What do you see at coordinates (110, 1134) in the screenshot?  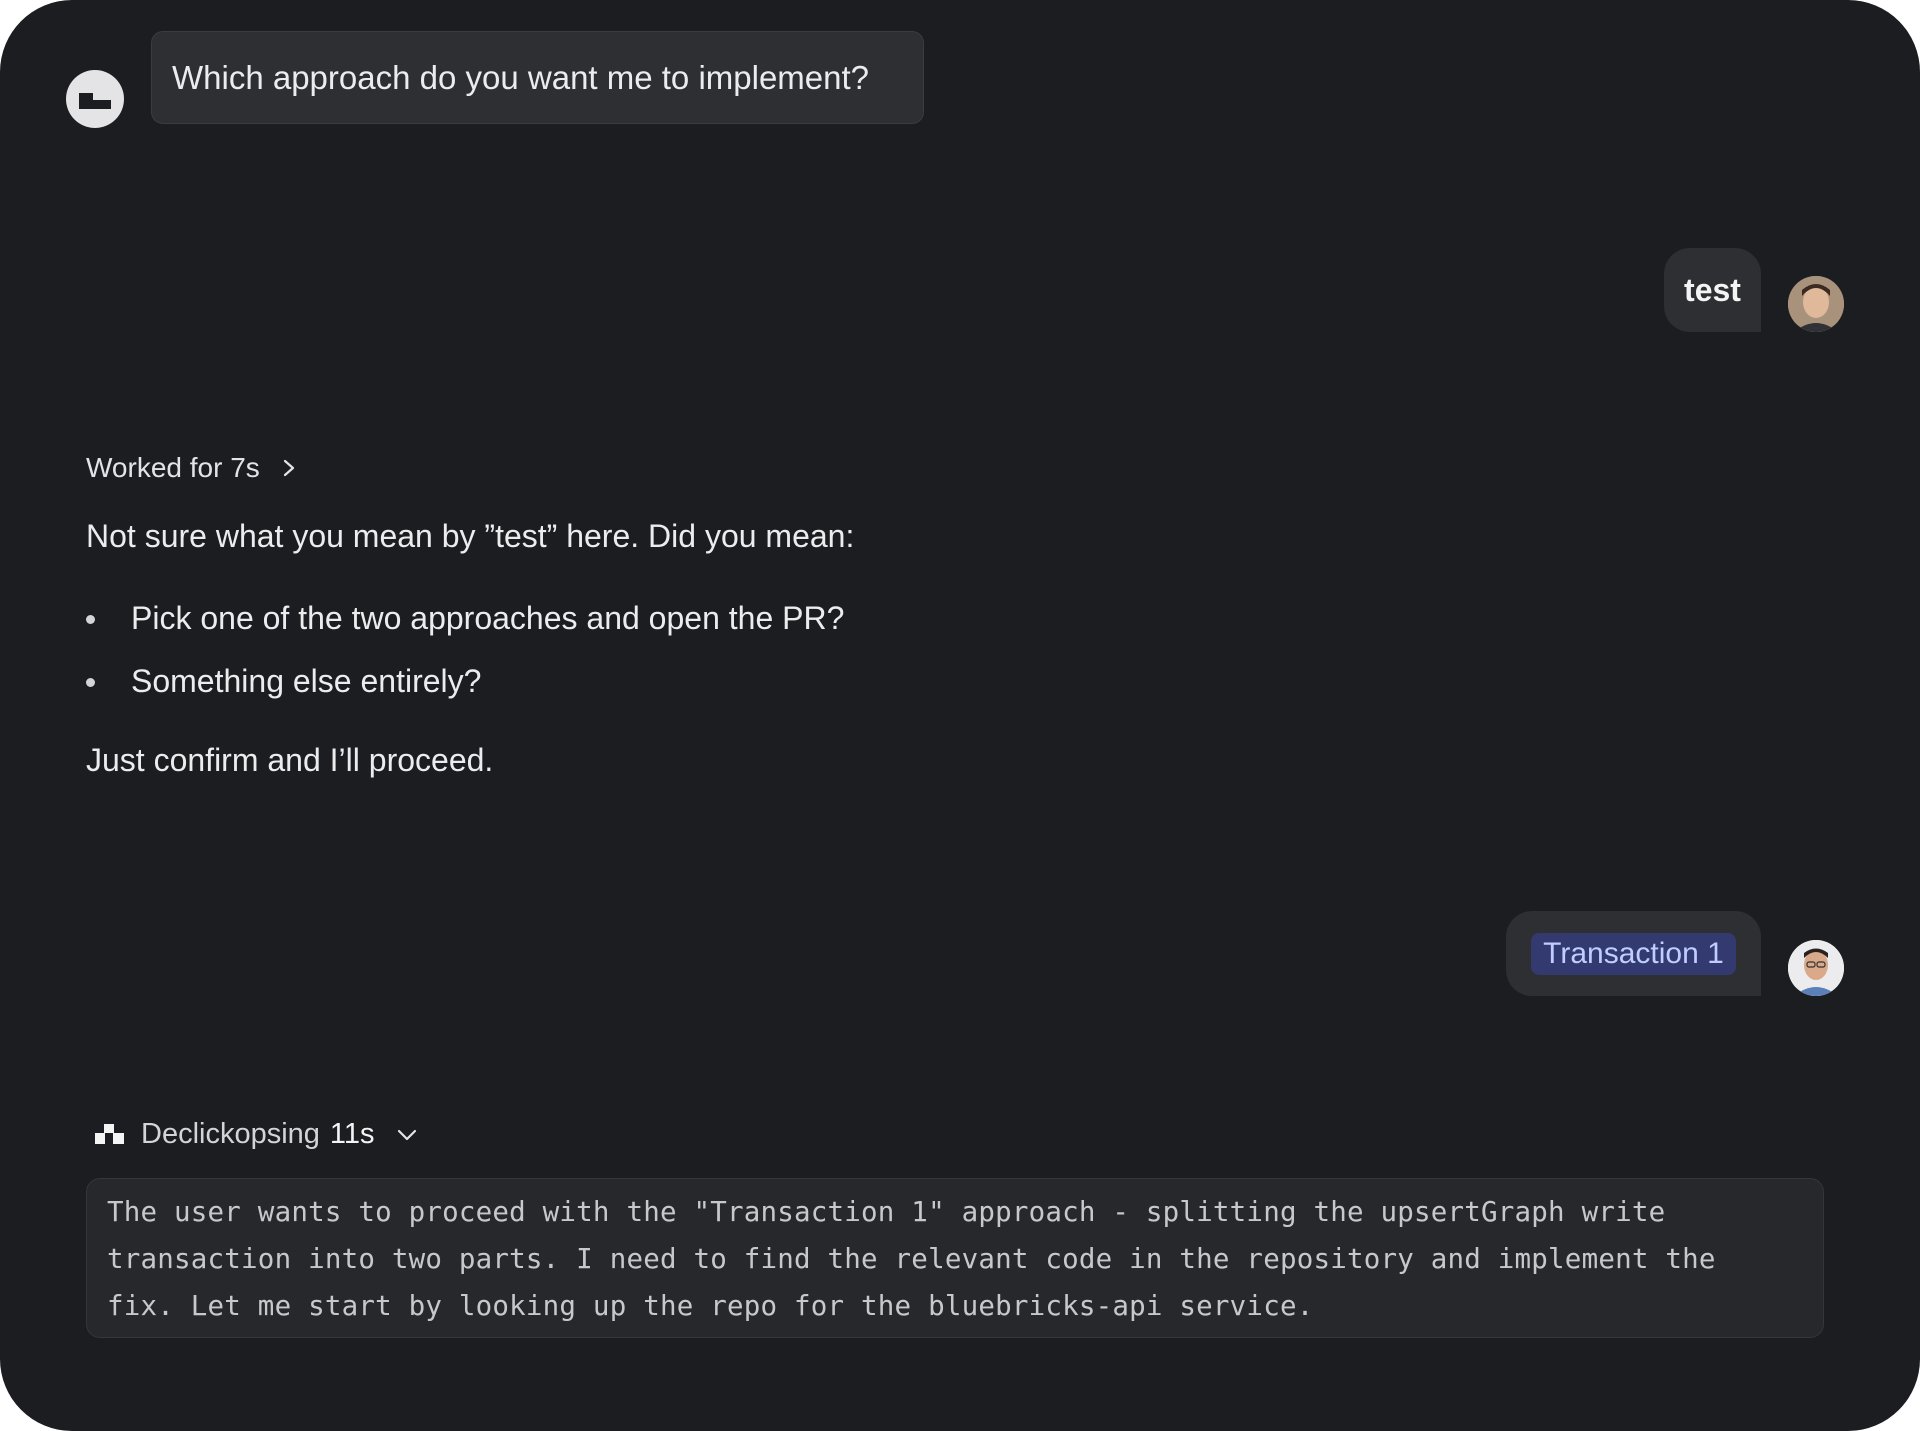 I see `thinking-blocks-icon` at bounding box center [110, 1134].